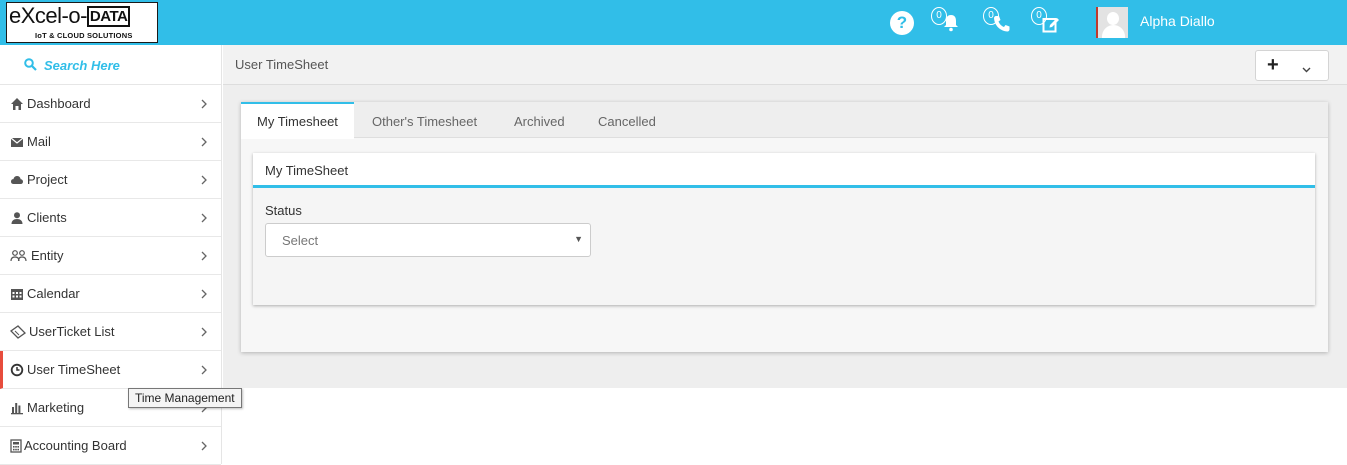  Describe the element at coordinates (110, 180) in the screenshot. I see `sidebar-item-project: Project` at that location.